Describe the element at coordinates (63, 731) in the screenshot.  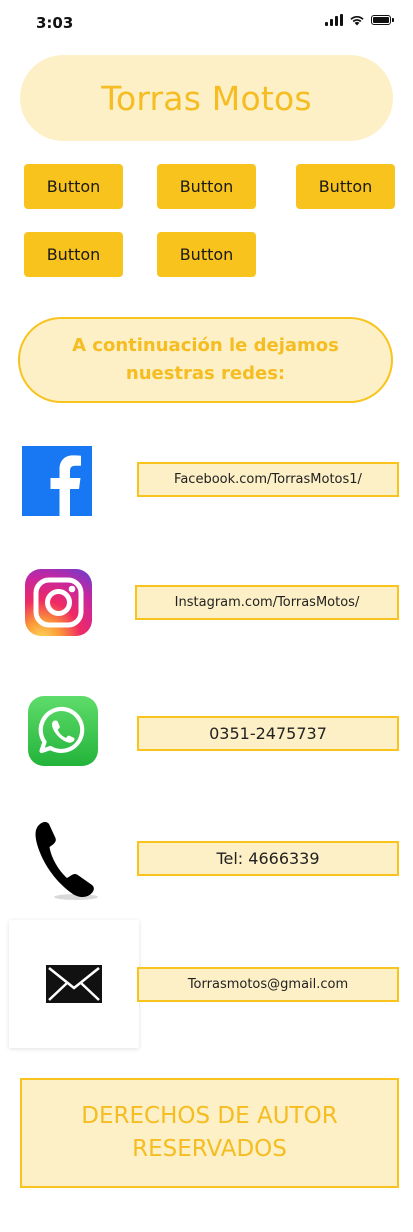
I see `whatsapp-icon` at that location.